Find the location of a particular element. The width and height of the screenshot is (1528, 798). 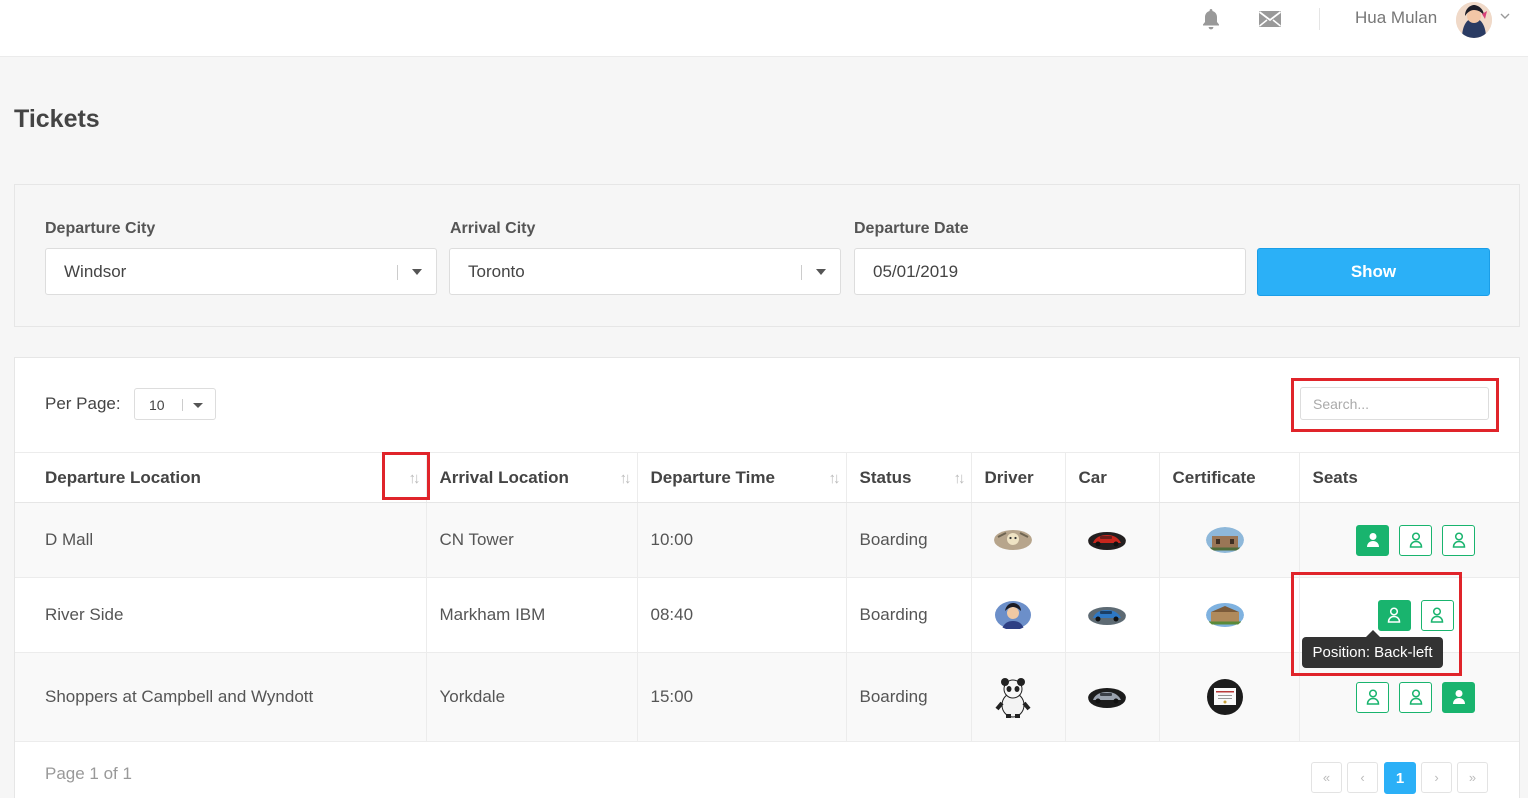

highlight-box-seats is located at coordinates (1376, 624).